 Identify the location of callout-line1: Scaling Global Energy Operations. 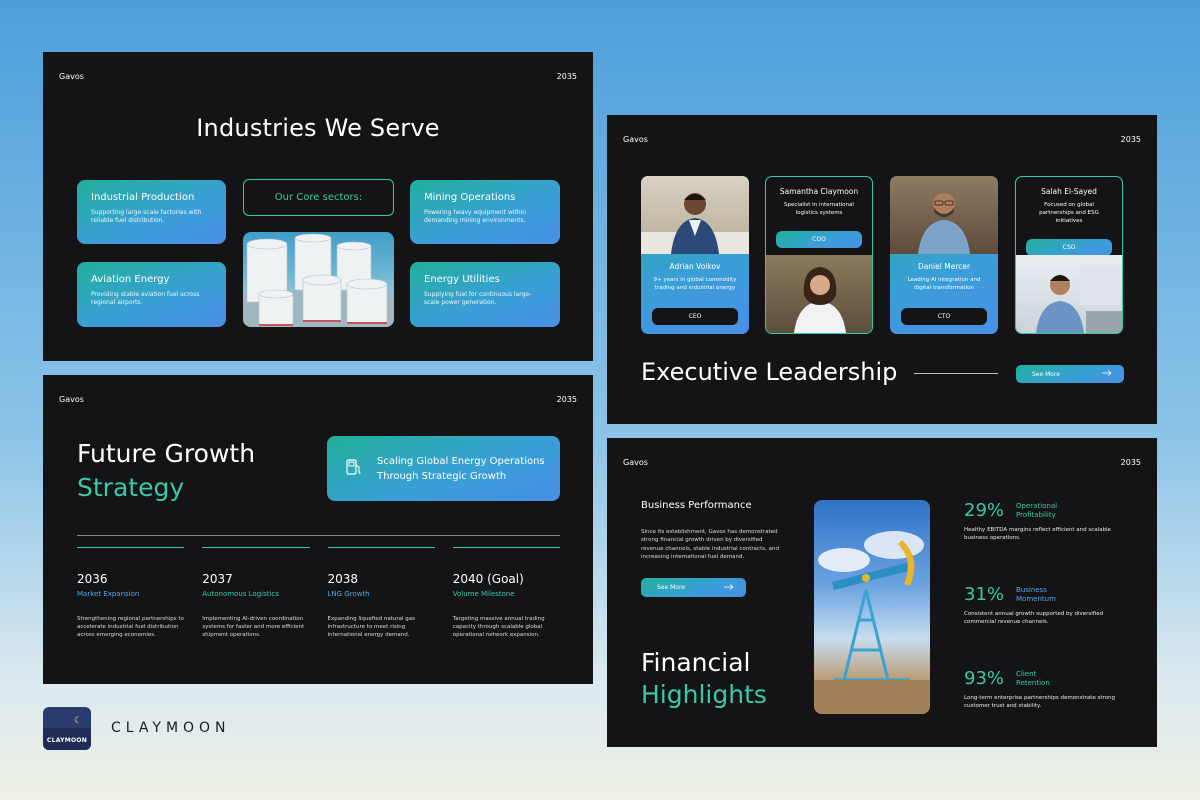
(461, 461).